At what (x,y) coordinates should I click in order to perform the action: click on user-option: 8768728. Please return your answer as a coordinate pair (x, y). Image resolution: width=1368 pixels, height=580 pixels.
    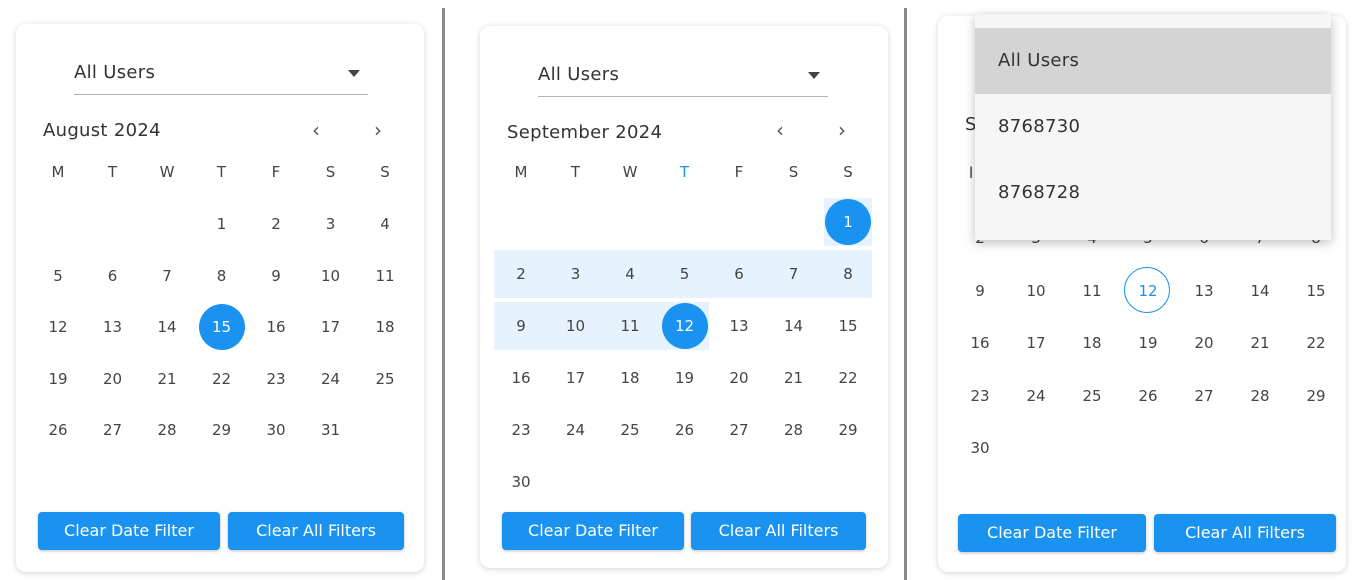
    Looking at the image, I should click on (1153, 193).